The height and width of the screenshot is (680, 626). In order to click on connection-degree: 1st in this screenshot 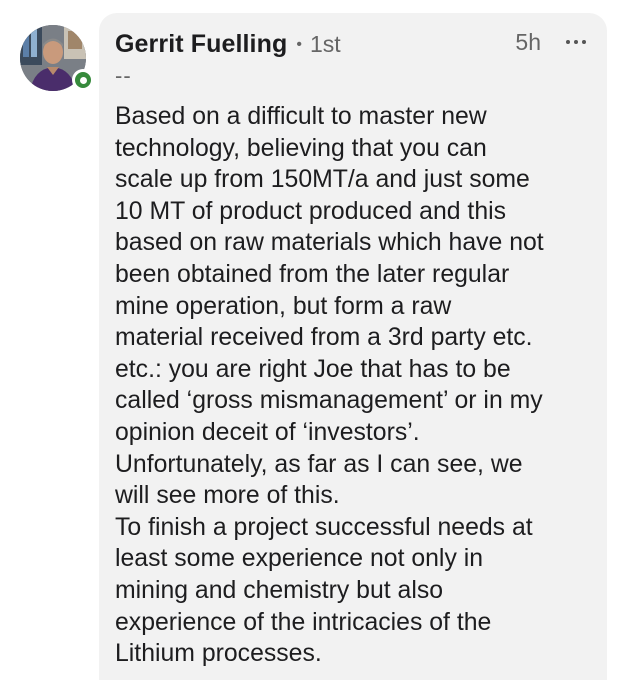, I will do `click(325, 43)`.